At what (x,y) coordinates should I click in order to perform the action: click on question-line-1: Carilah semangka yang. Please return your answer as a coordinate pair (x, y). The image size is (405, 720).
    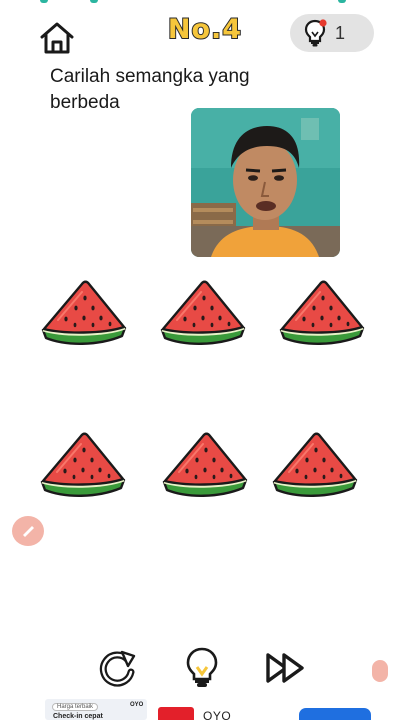
    Looking at the image, I should click on (150, 76).